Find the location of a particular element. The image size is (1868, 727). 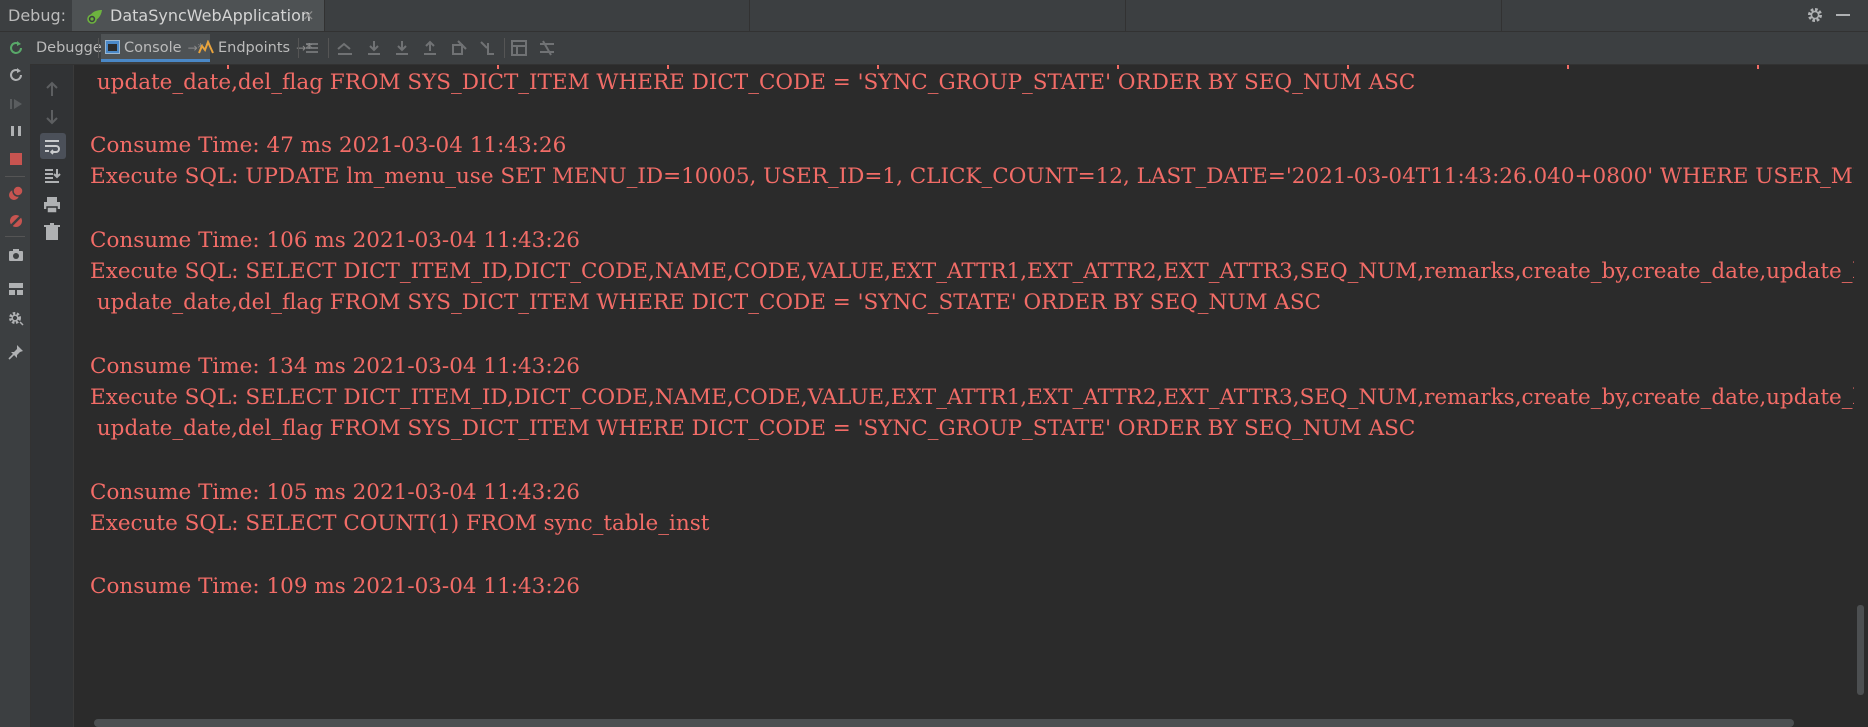

tab-debugger: Debugger is located at coordinates (72, 48).